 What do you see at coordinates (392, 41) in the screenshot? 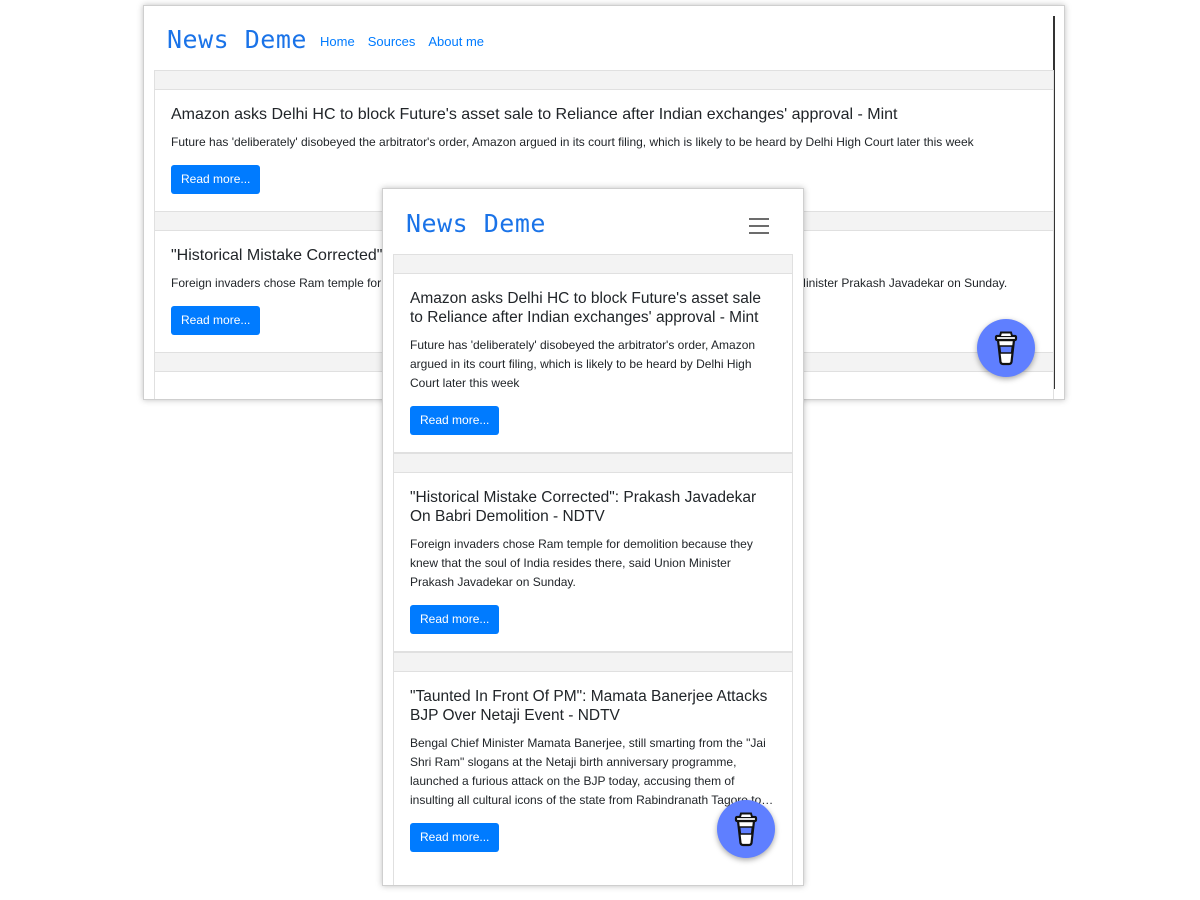
I see `nav-sources-link: Sources` at bounding box center [392, 41].